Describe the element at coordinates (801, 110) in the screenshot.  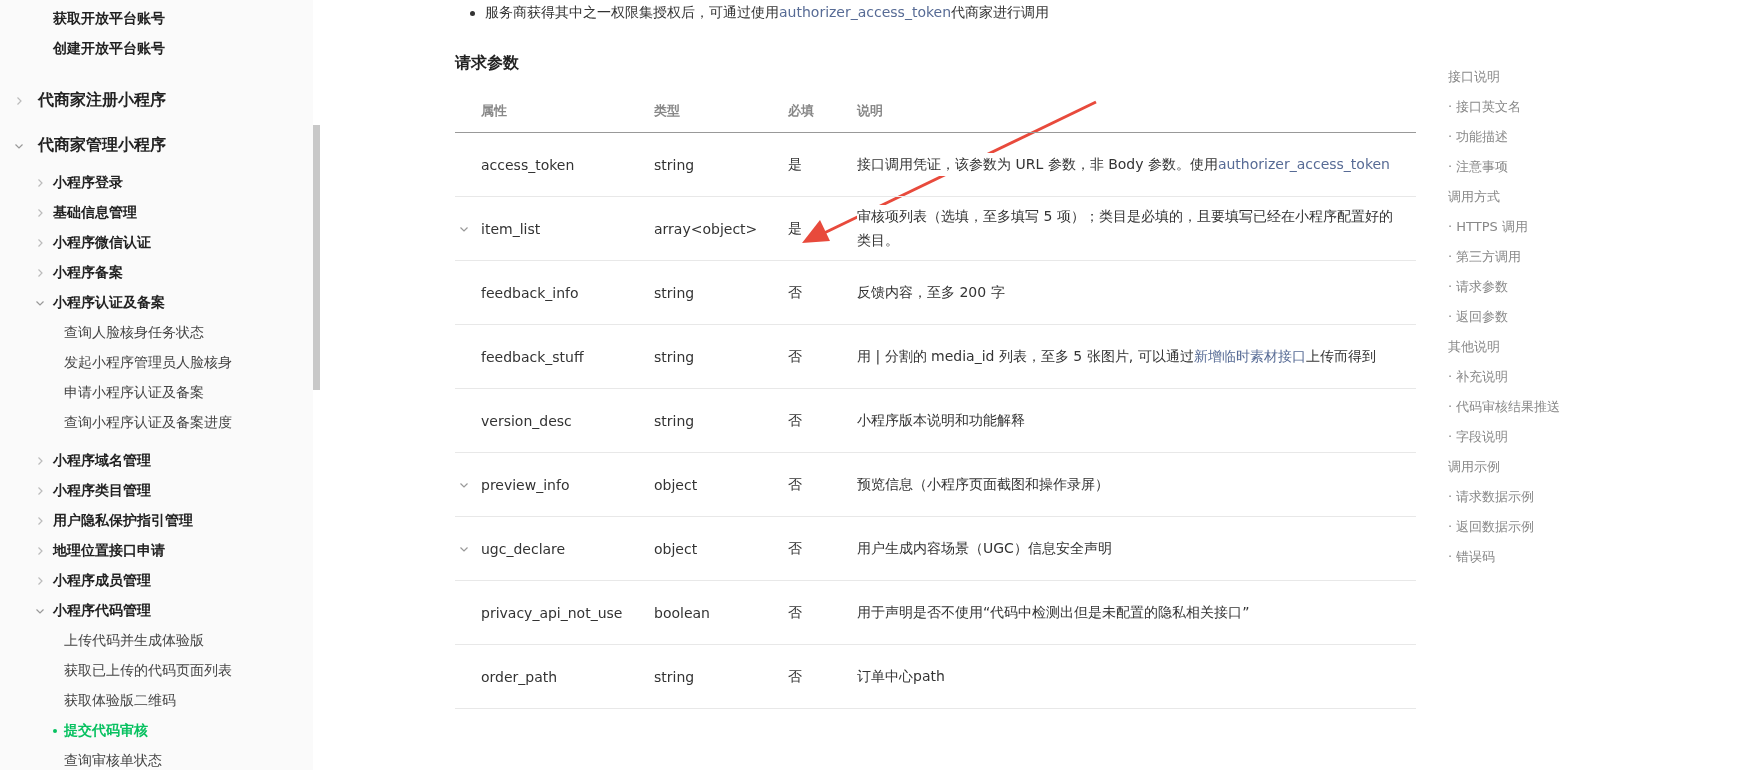
I see `column-header: 必填` at that location.